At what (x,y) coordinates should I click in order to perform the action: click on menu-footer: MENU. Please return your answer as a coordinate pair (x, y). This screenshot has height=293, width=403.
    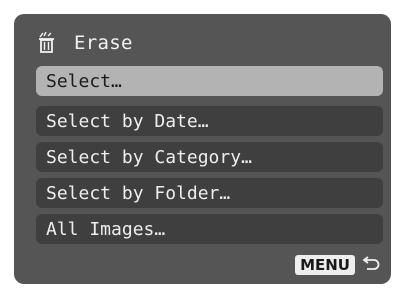
    Looking at the image, I should click on (338, 265).